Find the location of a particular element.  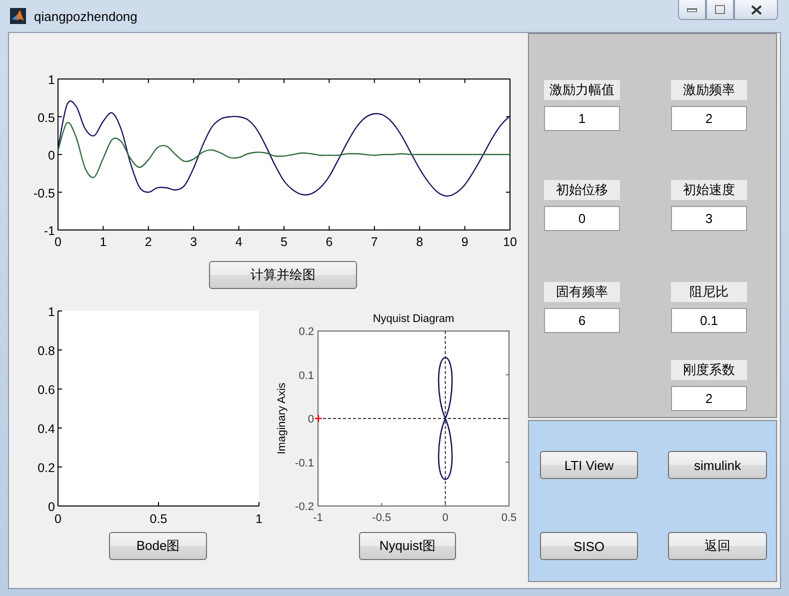

input-field: 3 is located at coordinates (709, 218).